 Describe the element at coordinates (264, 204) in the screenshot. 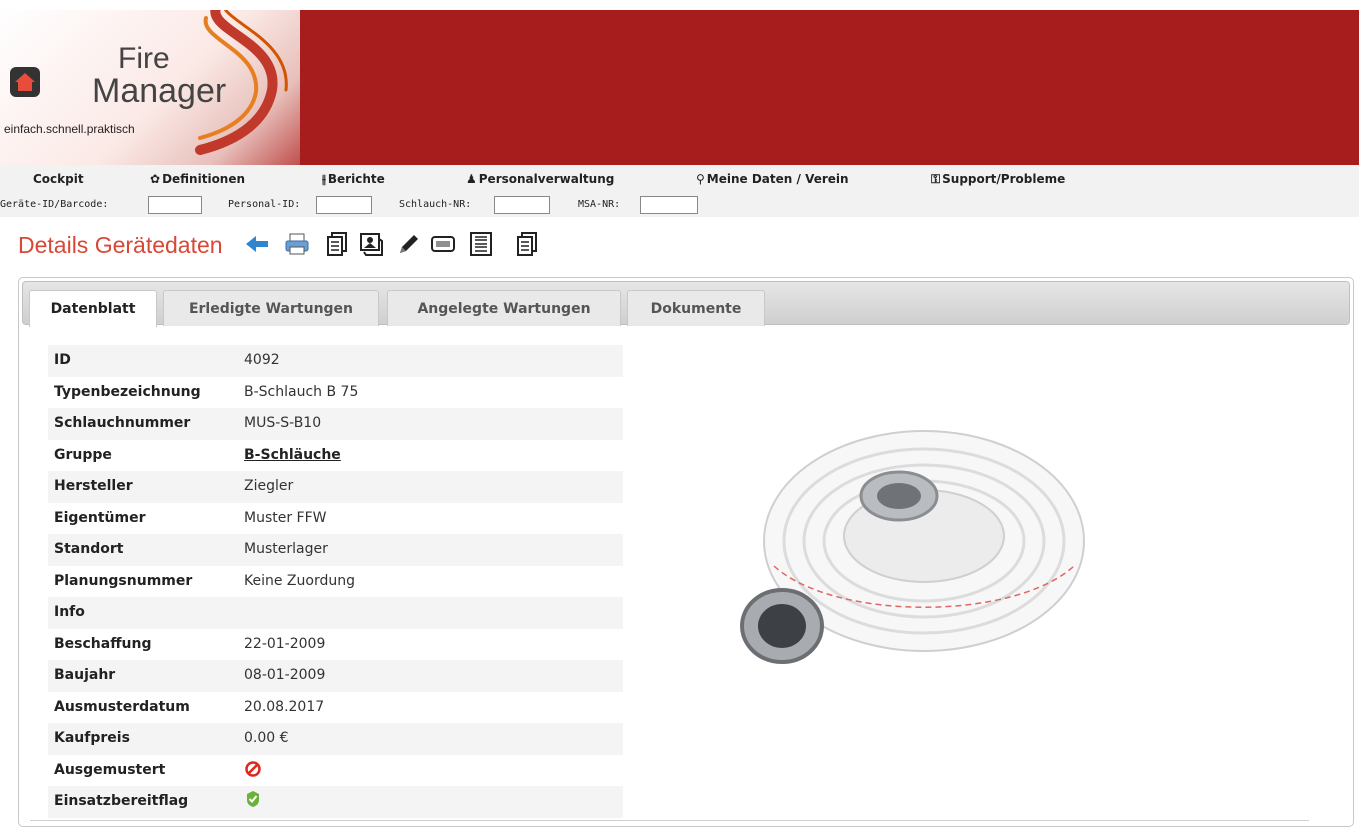

I see `search-label-personal-id: Personal-ID:` at that location.